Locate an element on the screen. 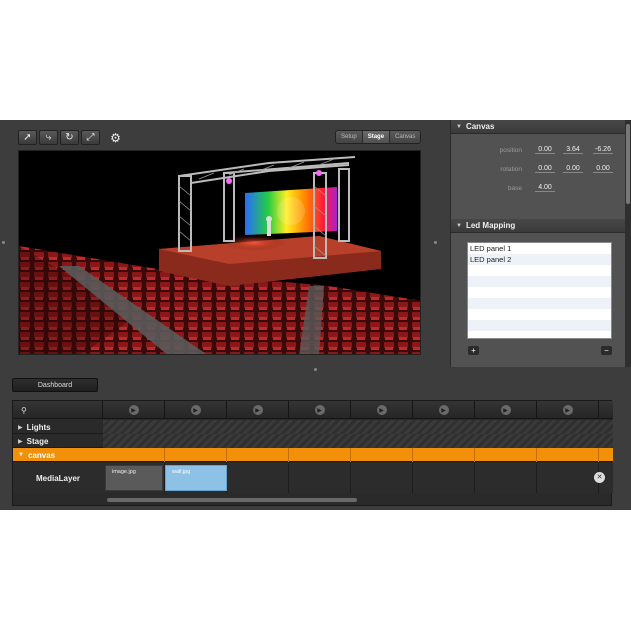 Image resolution: width=631 pixels, height=631 pixels. minus-icon: − is located at coordinates (606, 350).